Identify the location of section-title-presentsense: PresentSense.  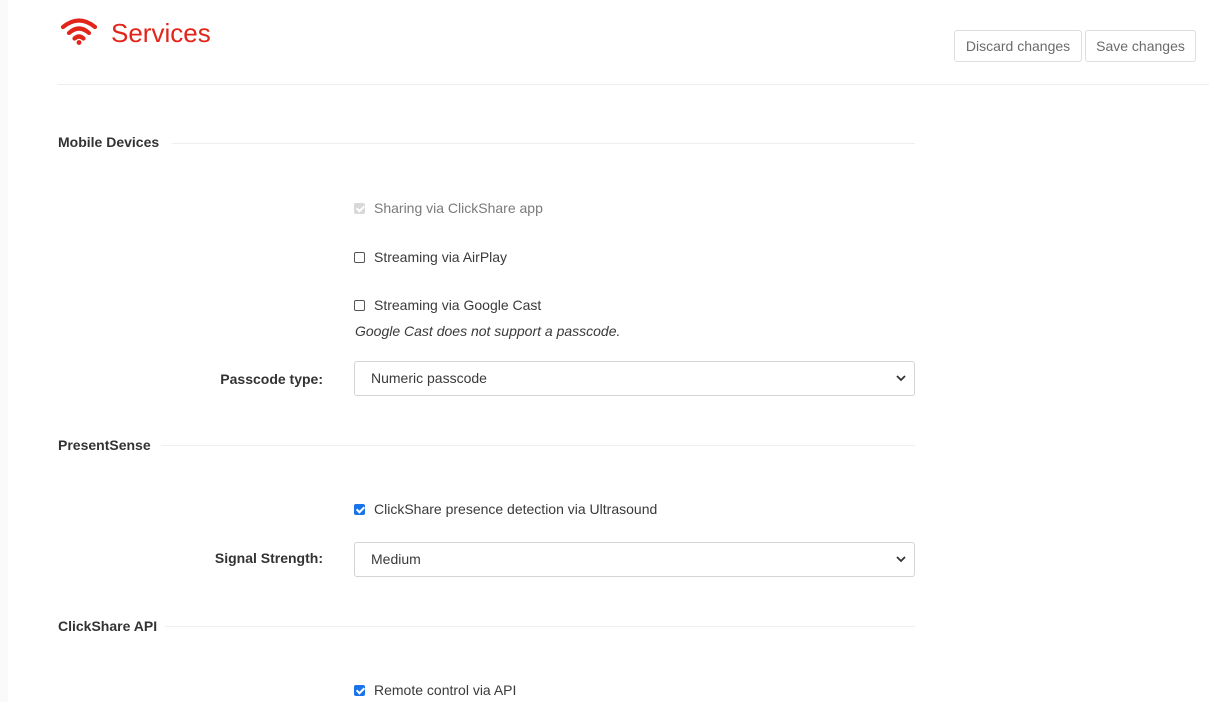
(104, 445).